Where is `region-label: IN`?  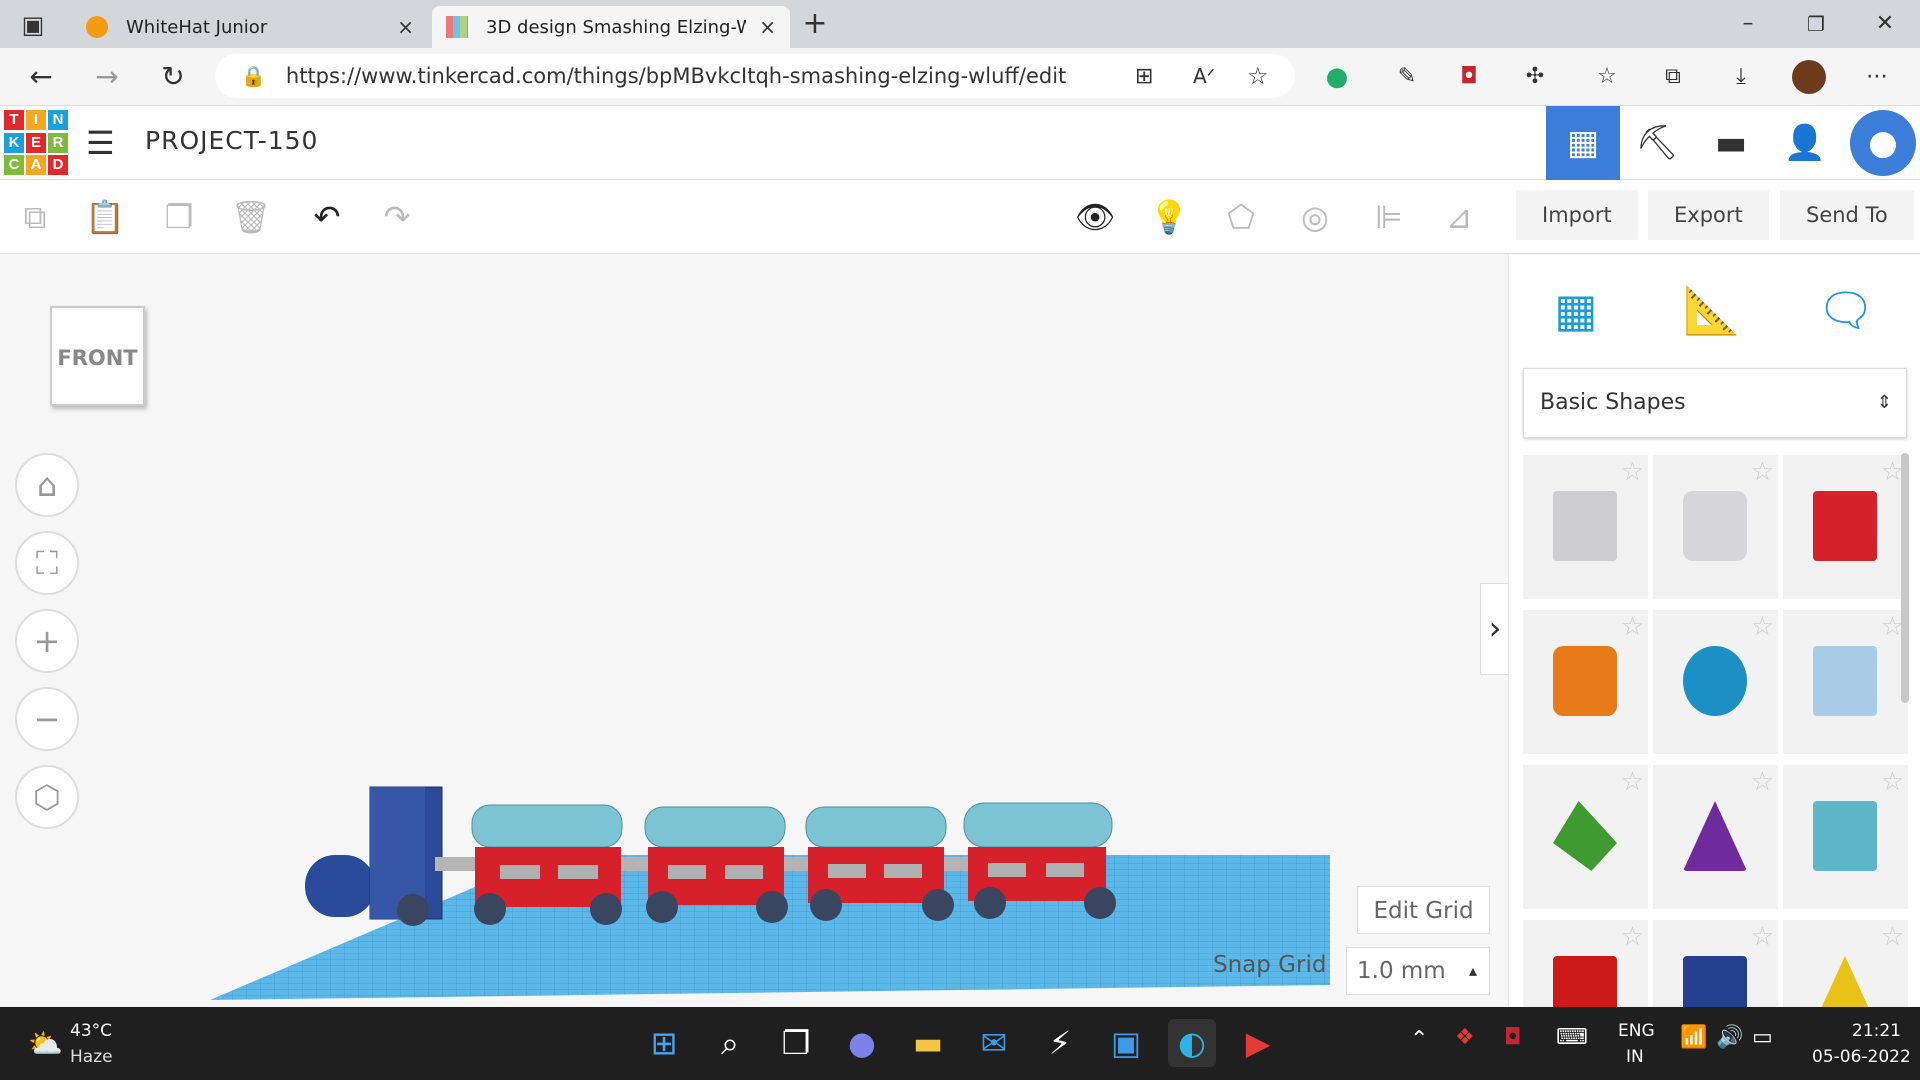 region-label: IN is located at coordinates (1635, 1057).